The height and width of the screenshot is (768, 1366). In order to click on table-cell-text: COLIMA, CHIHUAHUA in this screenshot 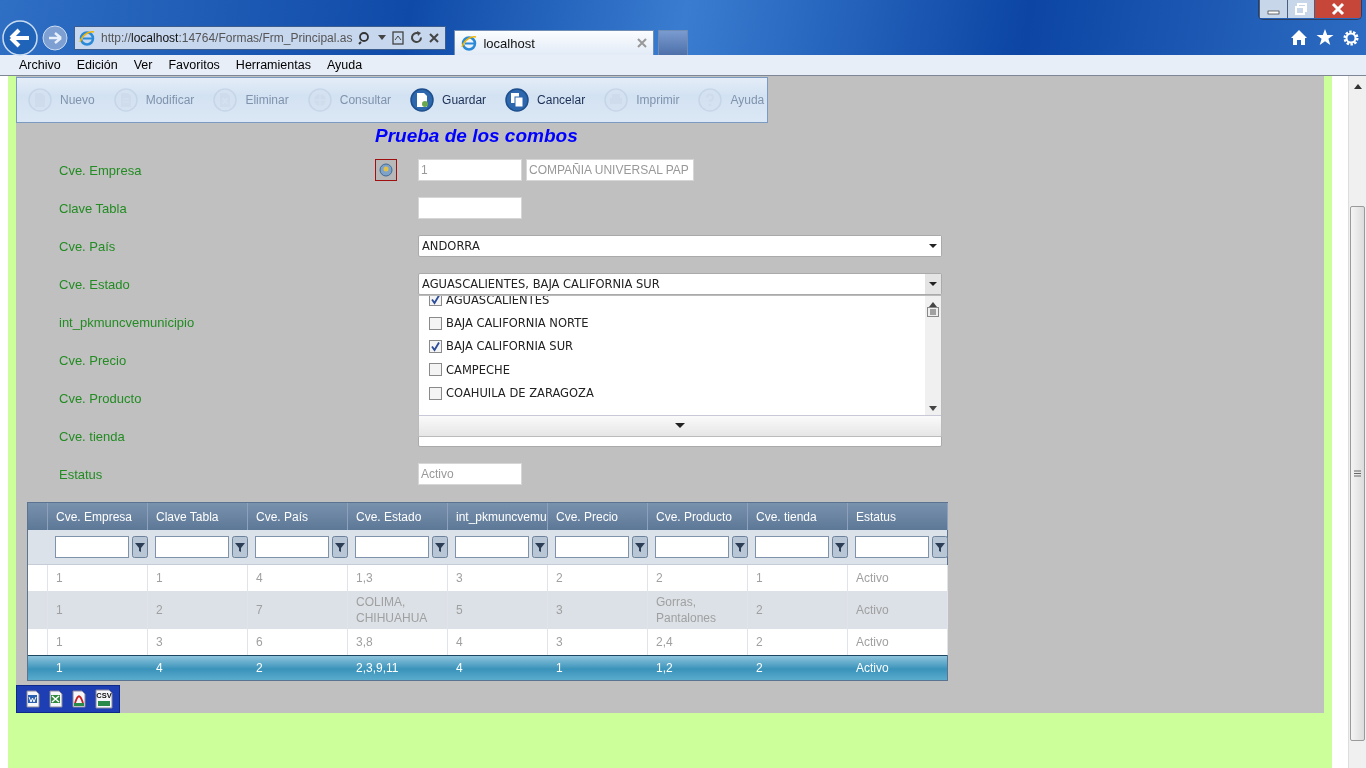, I will do `click(392, 610)`.